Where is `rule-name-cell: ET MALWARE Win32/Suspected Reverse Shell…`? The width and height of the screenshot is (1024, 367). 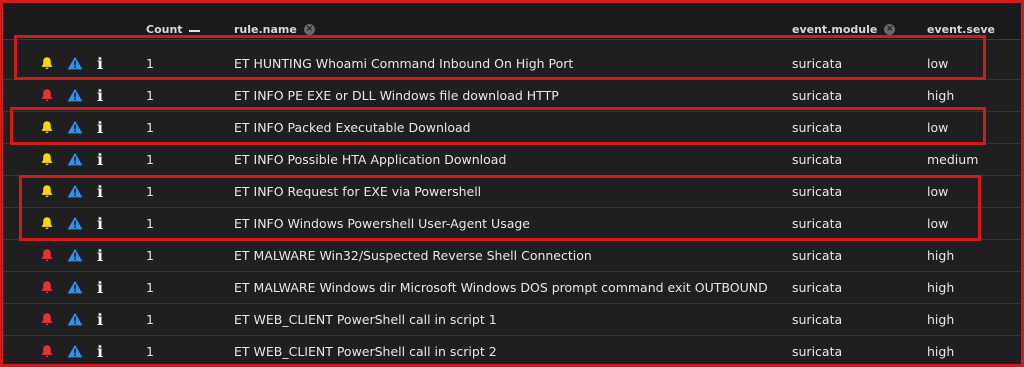
rule-name-cell: ET MALWARE Win32/Suspected Reverse Shell… is located at coordinates (413, 255).